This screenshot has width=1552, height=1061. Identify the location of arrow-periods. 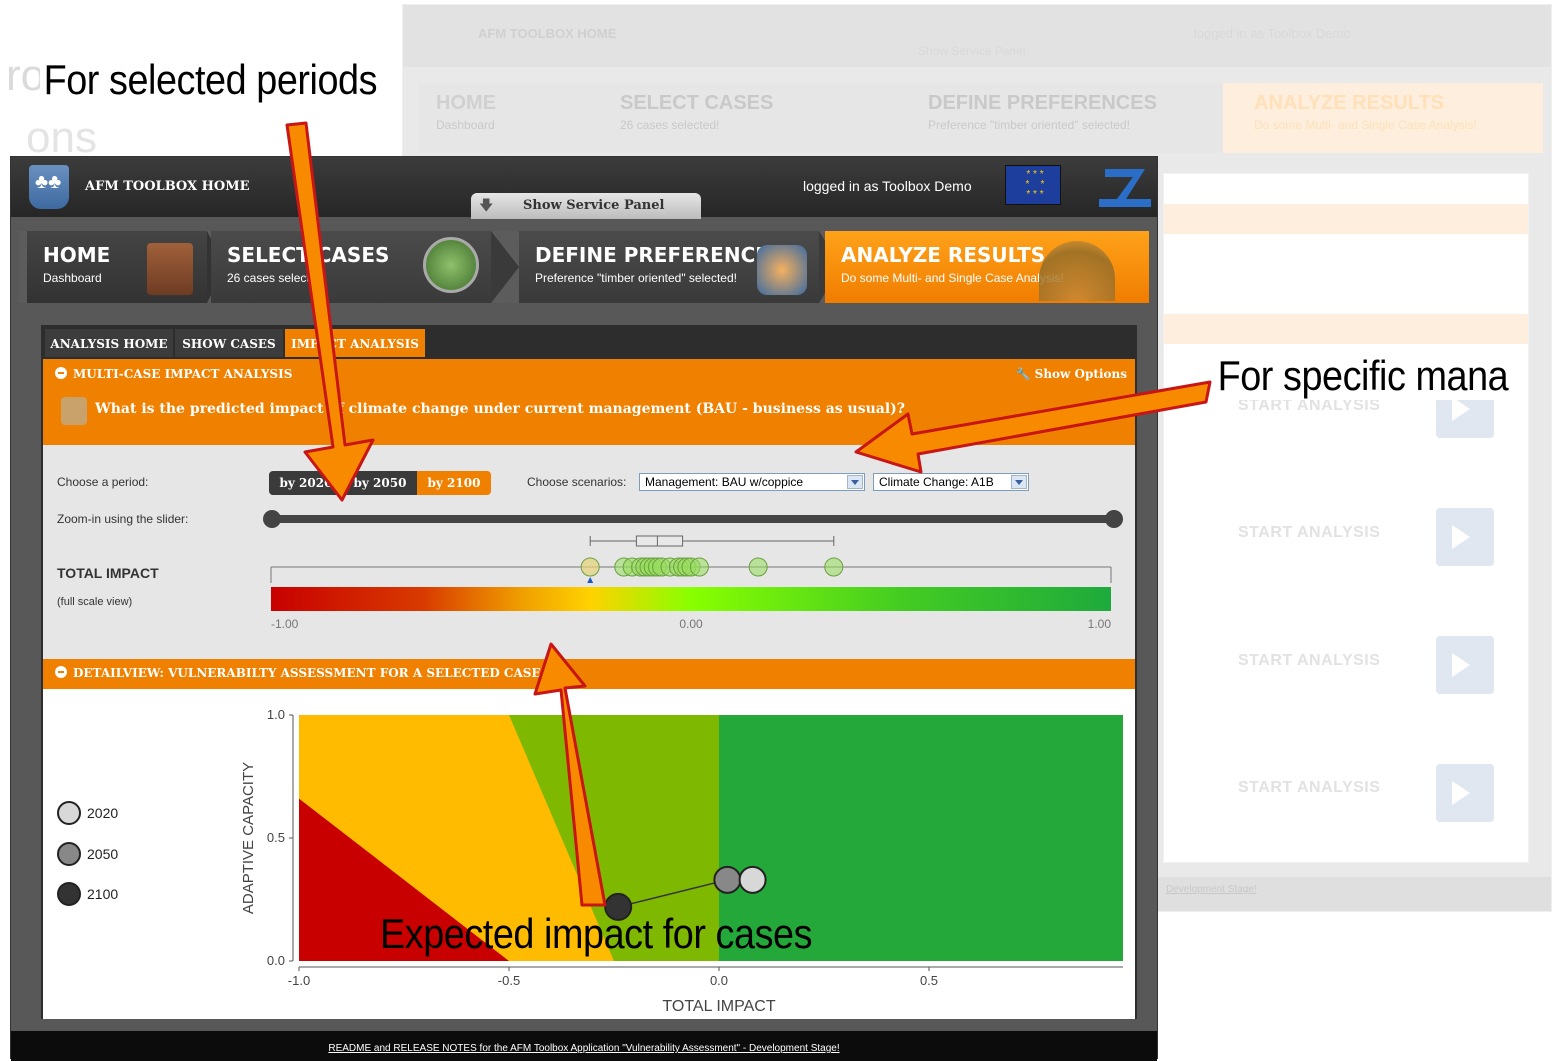
(330, 311).